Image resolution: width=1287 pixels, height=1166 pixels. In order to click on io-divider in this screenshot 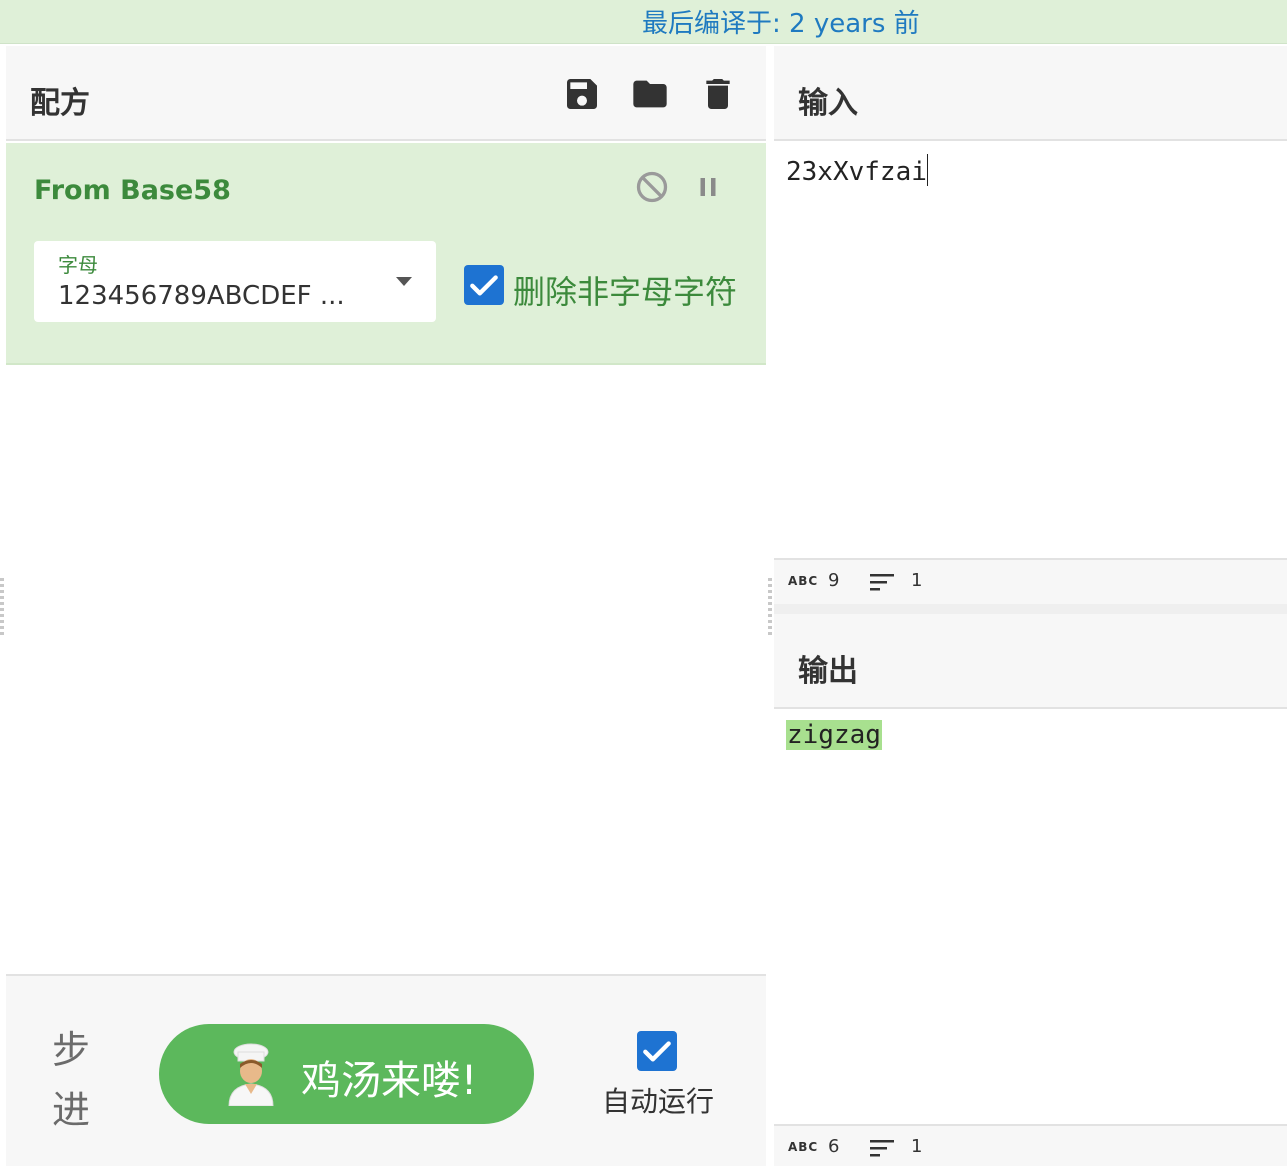, I will do `click(1030, 609)`.